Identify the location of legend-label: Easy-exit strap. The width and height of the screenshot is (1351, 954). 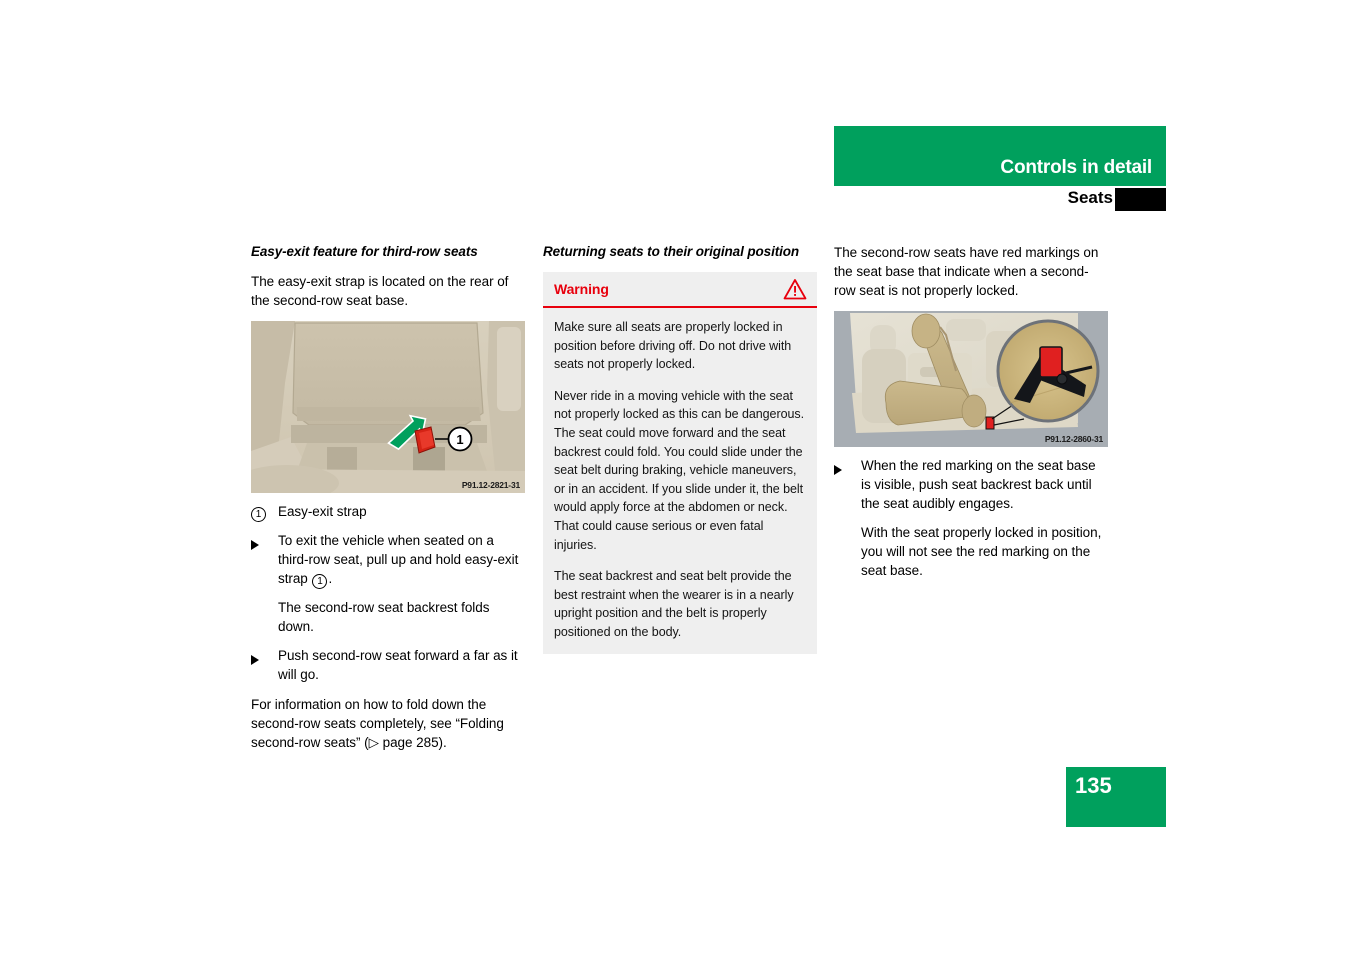
(322, 511).